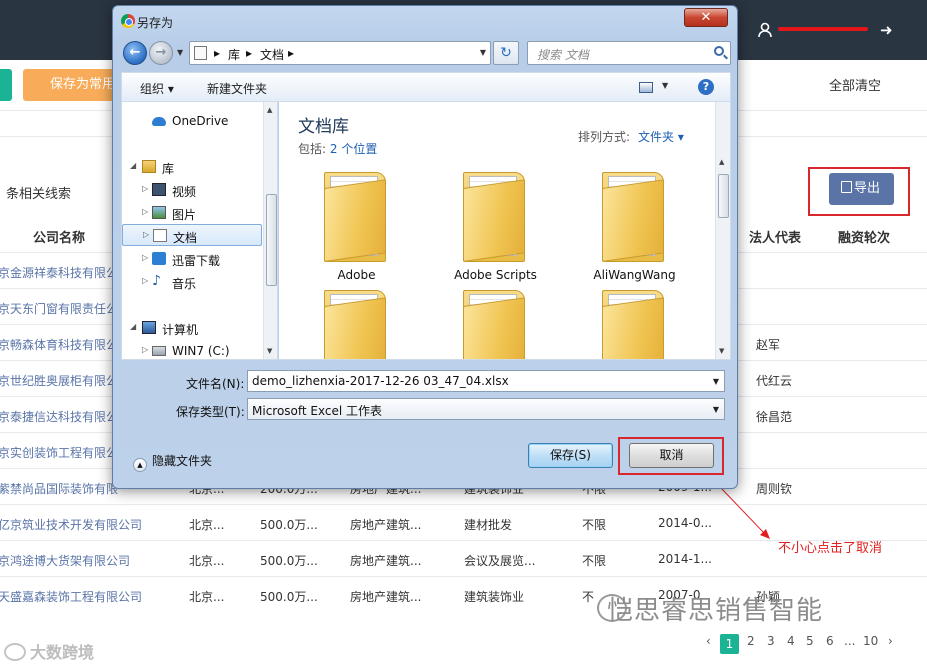 This screenshot has height=665, width=927. What do you see at coordinates (200, 53) in the screenshot?
I see `location-icon` at bounding box center [200, 53].